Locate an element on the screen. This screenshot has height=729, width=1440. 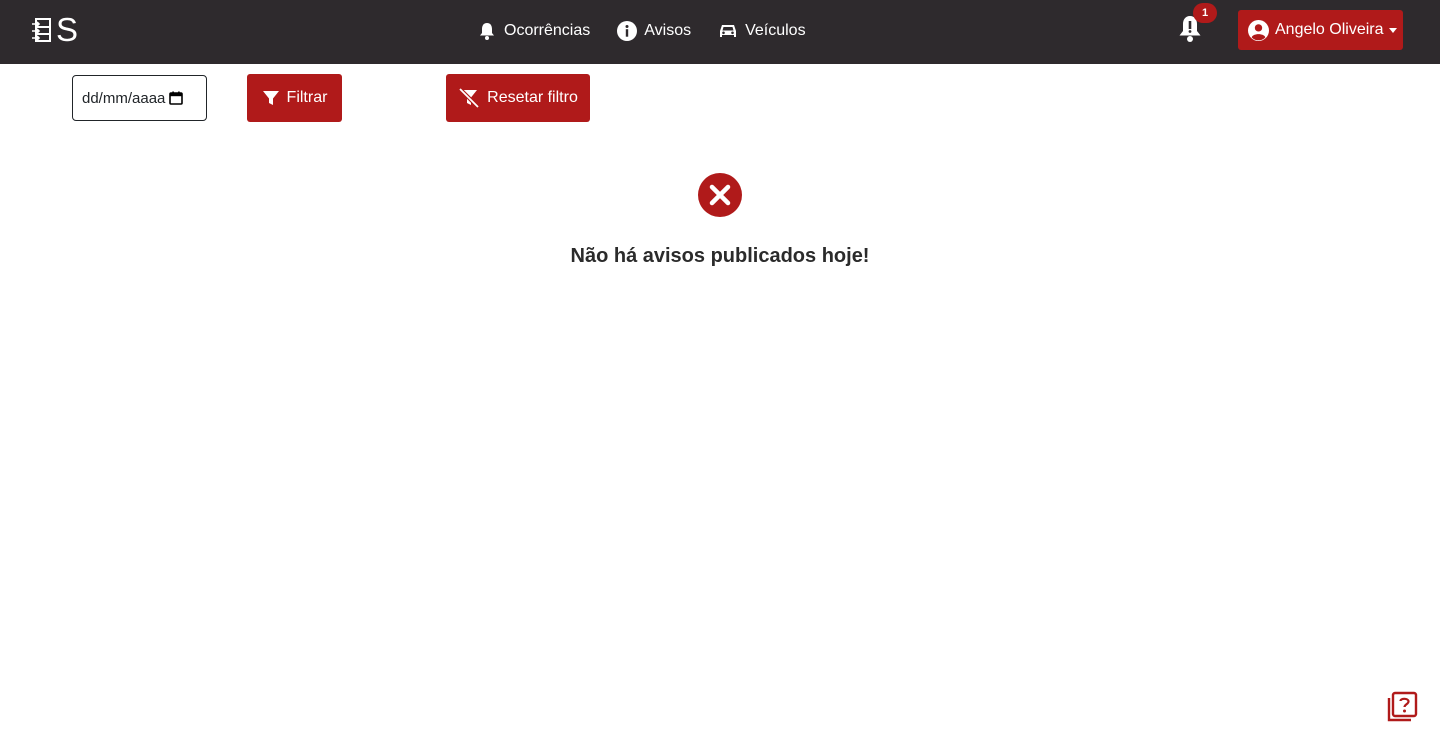
main-nav: Ocorrências Avisos Veículos is located at coordinates (641, 31).